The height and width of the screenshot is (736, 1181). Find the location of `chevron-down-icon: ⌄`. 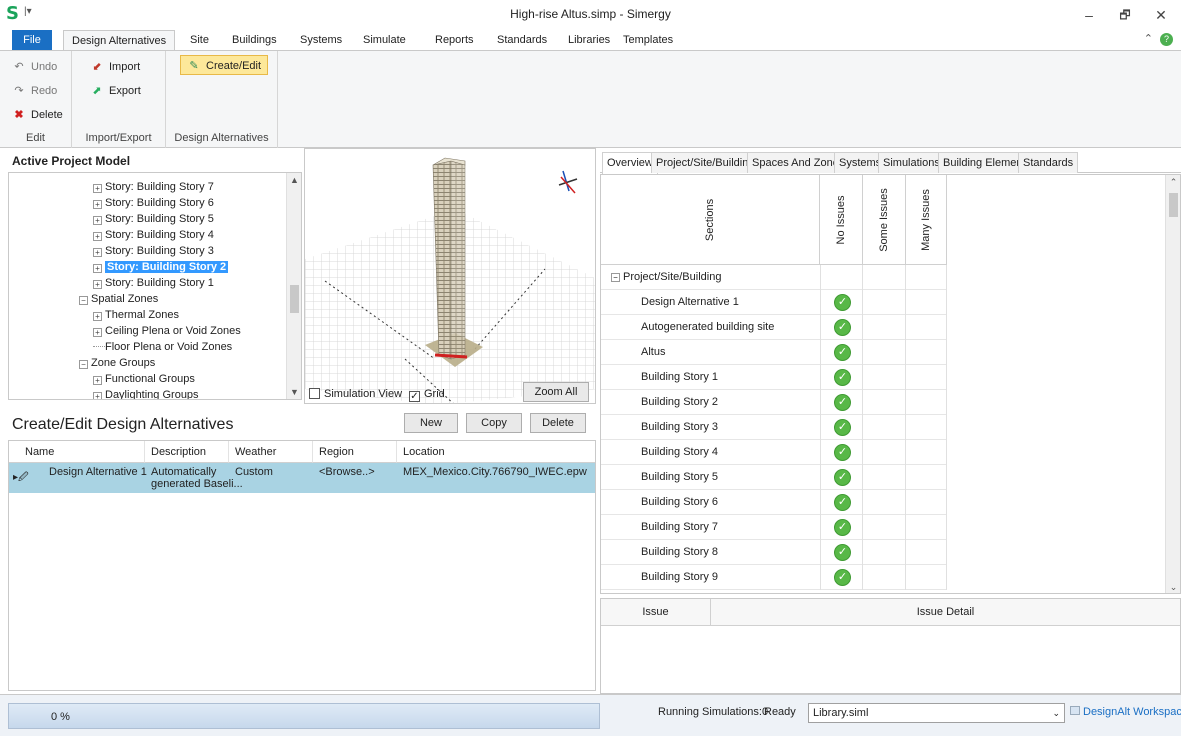

chevron-down-icon: ⌄ is located at coordinates (1056, 713).